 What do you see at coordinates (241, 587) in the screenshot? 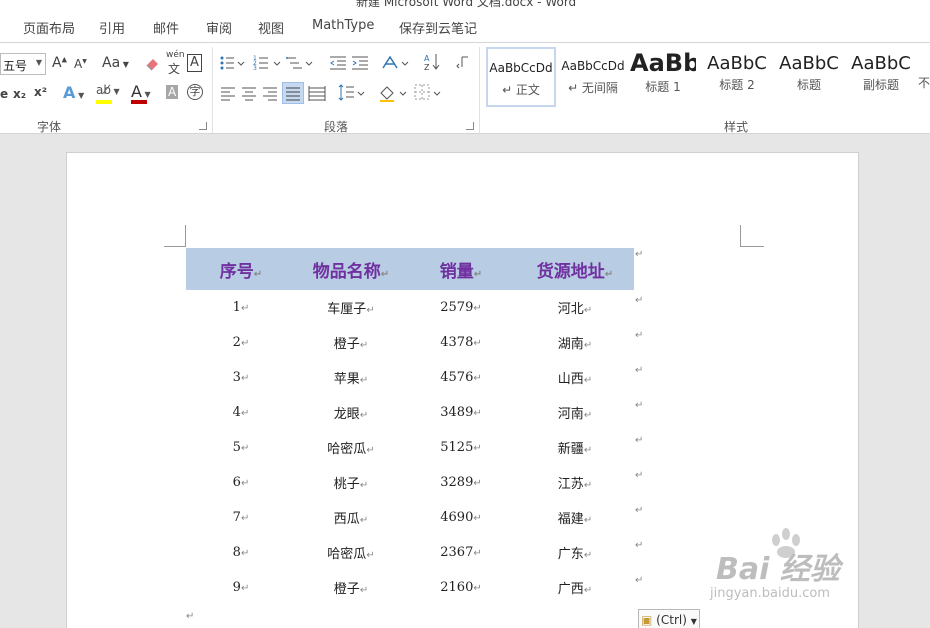
I see `table-cell: 9↵` at bounding box center [241, 587].